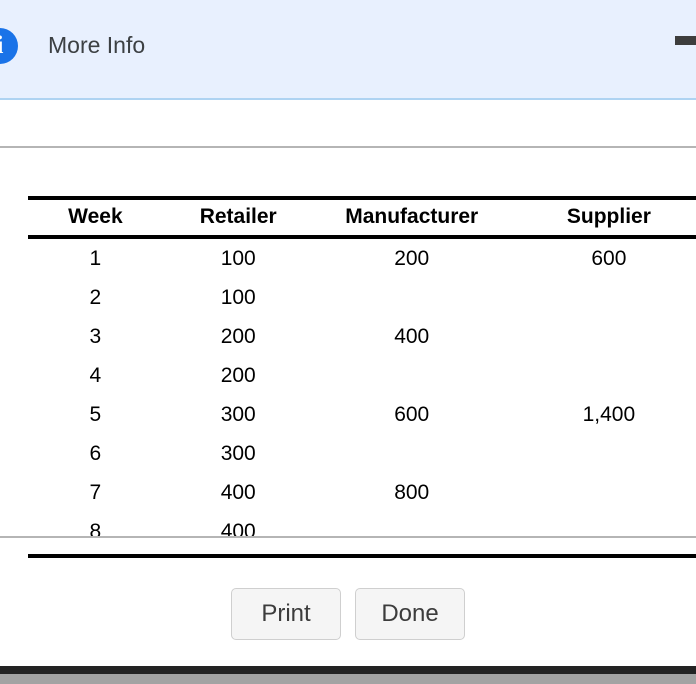 The height and width of the screenshot is (684, 696). Describe the element at coordinates (362, 257) in the screenshot. I see `table-row: 1 100 200 600` at that location.